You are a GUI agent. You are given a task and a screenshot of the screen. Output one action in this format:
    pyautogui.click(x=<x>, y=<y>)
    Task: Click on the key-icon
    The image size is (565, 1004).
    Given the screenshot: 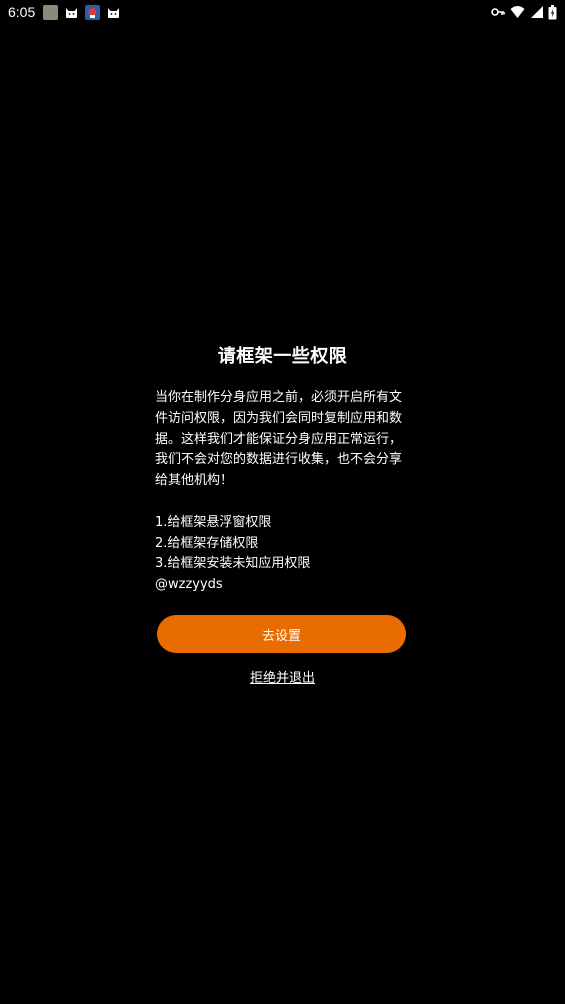 What is the action you would take?
    pyautogui.click(x=498, y=12)
    